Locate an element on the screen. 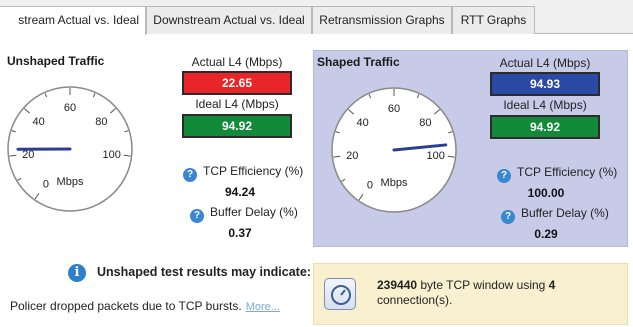 Image resolution: width=633 pixels, height=327 pixels. unshaped-gauge-tick-label: 100 is located at coordinates (112, 155).